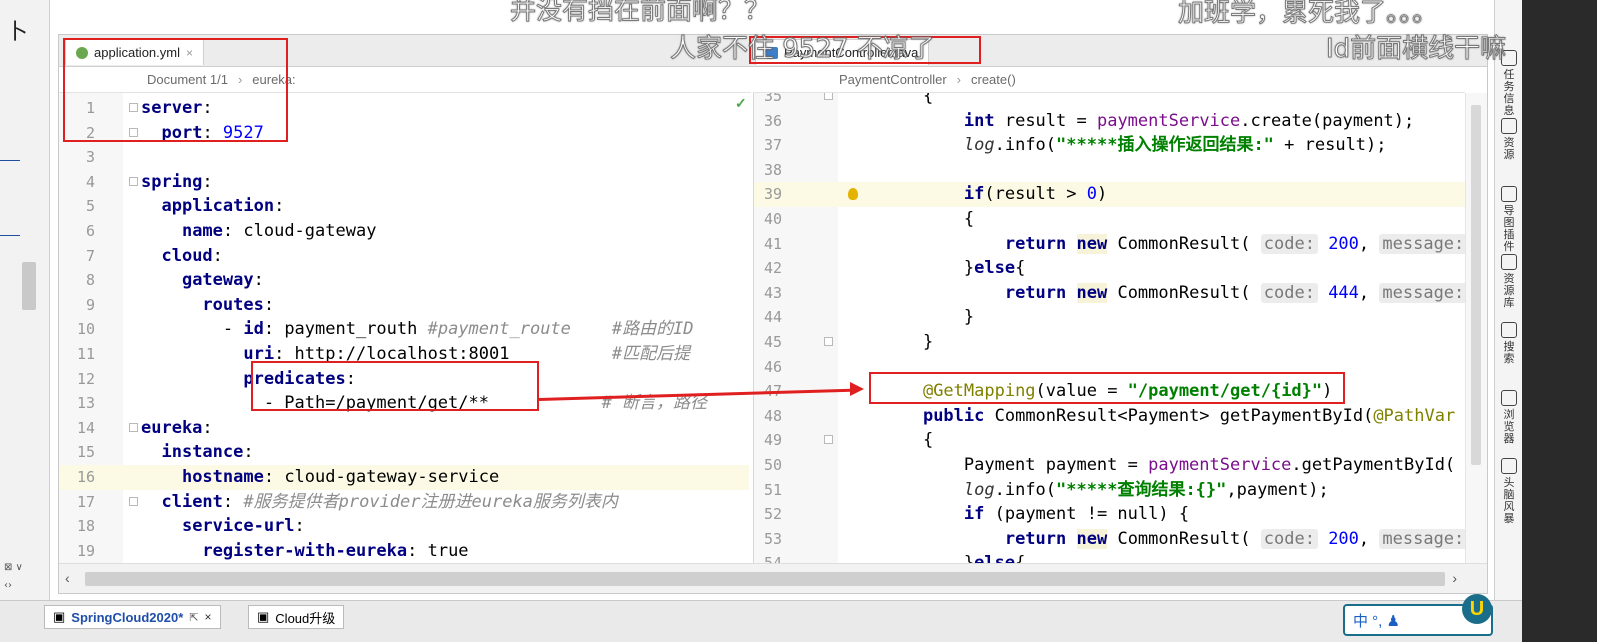 This screenshot has height=642, width=1597. What do you see at coordinates (404, 305) in the screenshot?
I see `code-line: 9 routes:` at bounding box center [404, 305].